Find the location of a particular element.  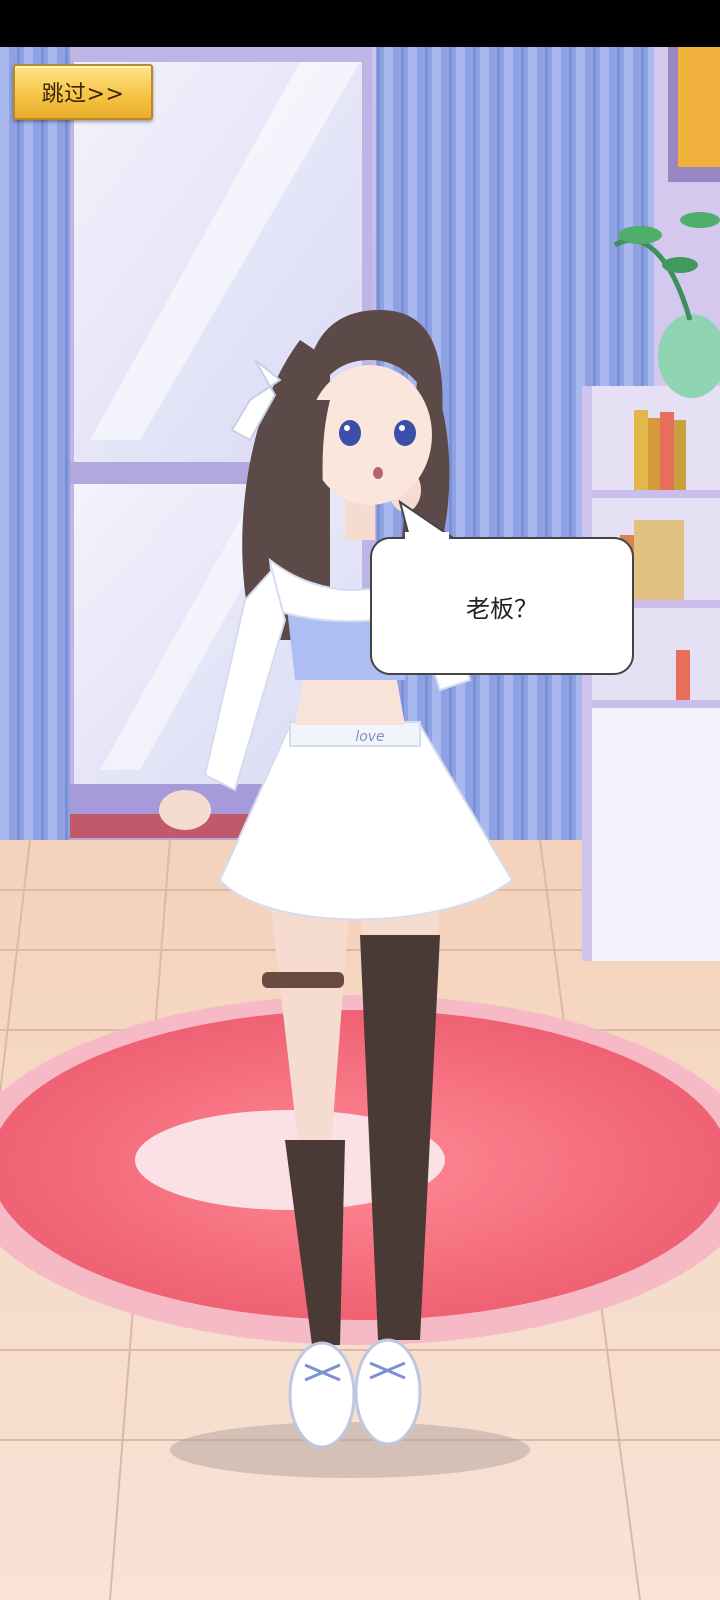

speech-bubble: 老板？ is located at coordinates (502, 606).